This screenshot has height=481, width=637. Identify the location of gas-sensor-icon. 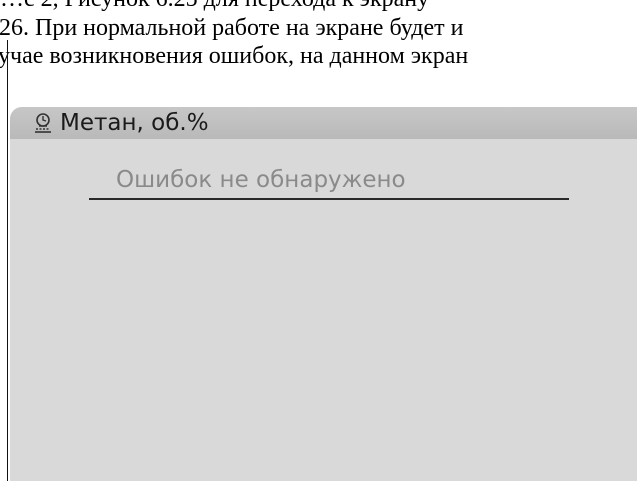
(43, 123).